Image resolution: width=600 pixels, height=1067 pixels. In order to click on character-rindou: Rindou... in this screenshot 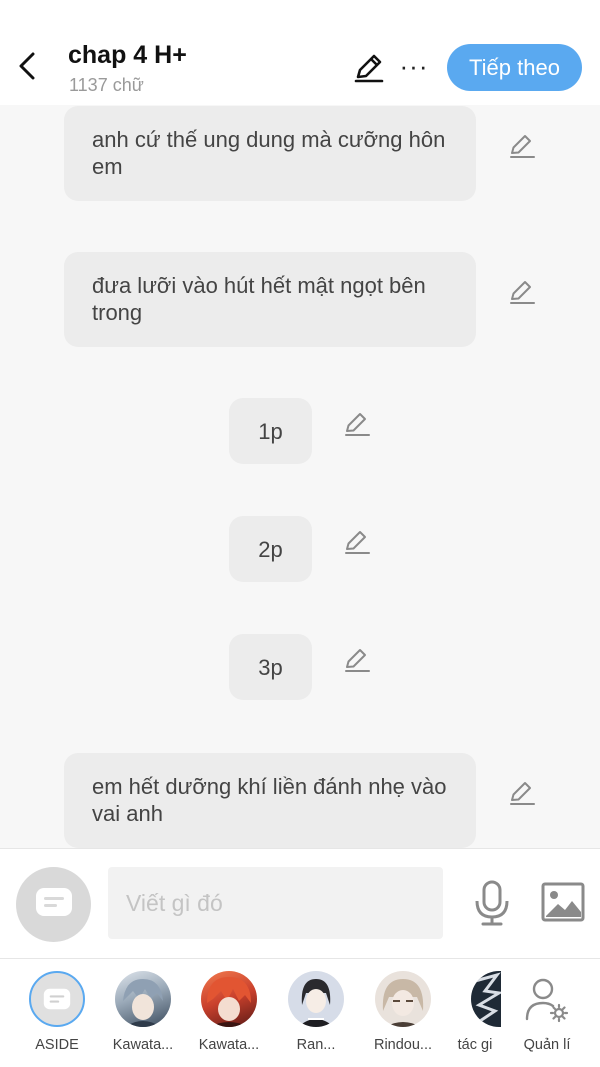, I will do `click(403, 1012)`.